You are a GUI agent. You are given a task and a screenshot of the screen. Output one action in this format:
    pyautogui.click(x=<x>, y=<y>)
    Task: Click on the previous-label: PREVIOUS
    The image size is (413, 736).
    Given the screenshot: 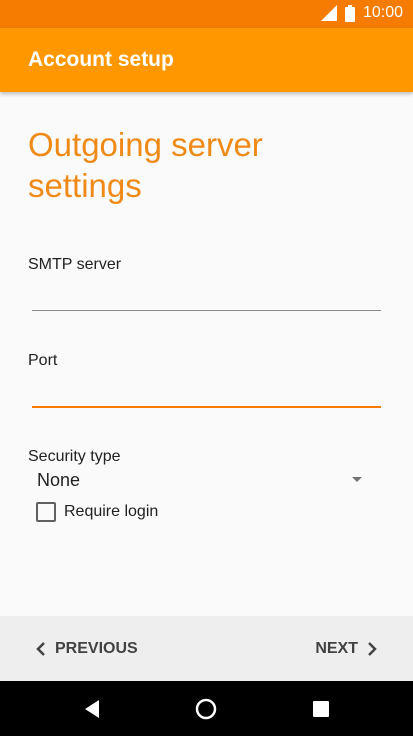 What is the action you would take?
    pyautogui.click(x=96, y=648)
    